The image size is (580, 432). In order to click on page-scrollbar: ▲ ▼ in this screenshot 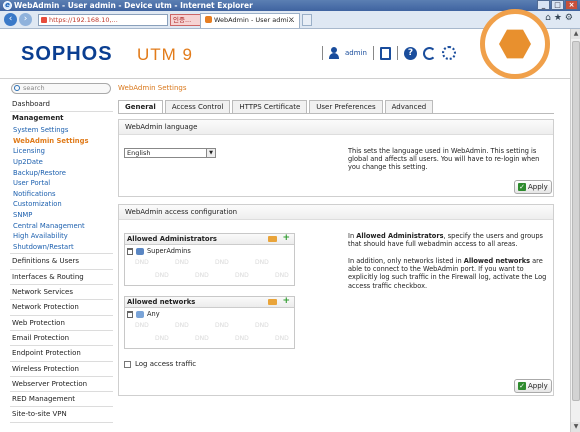, I will do `click(575, 230)`.